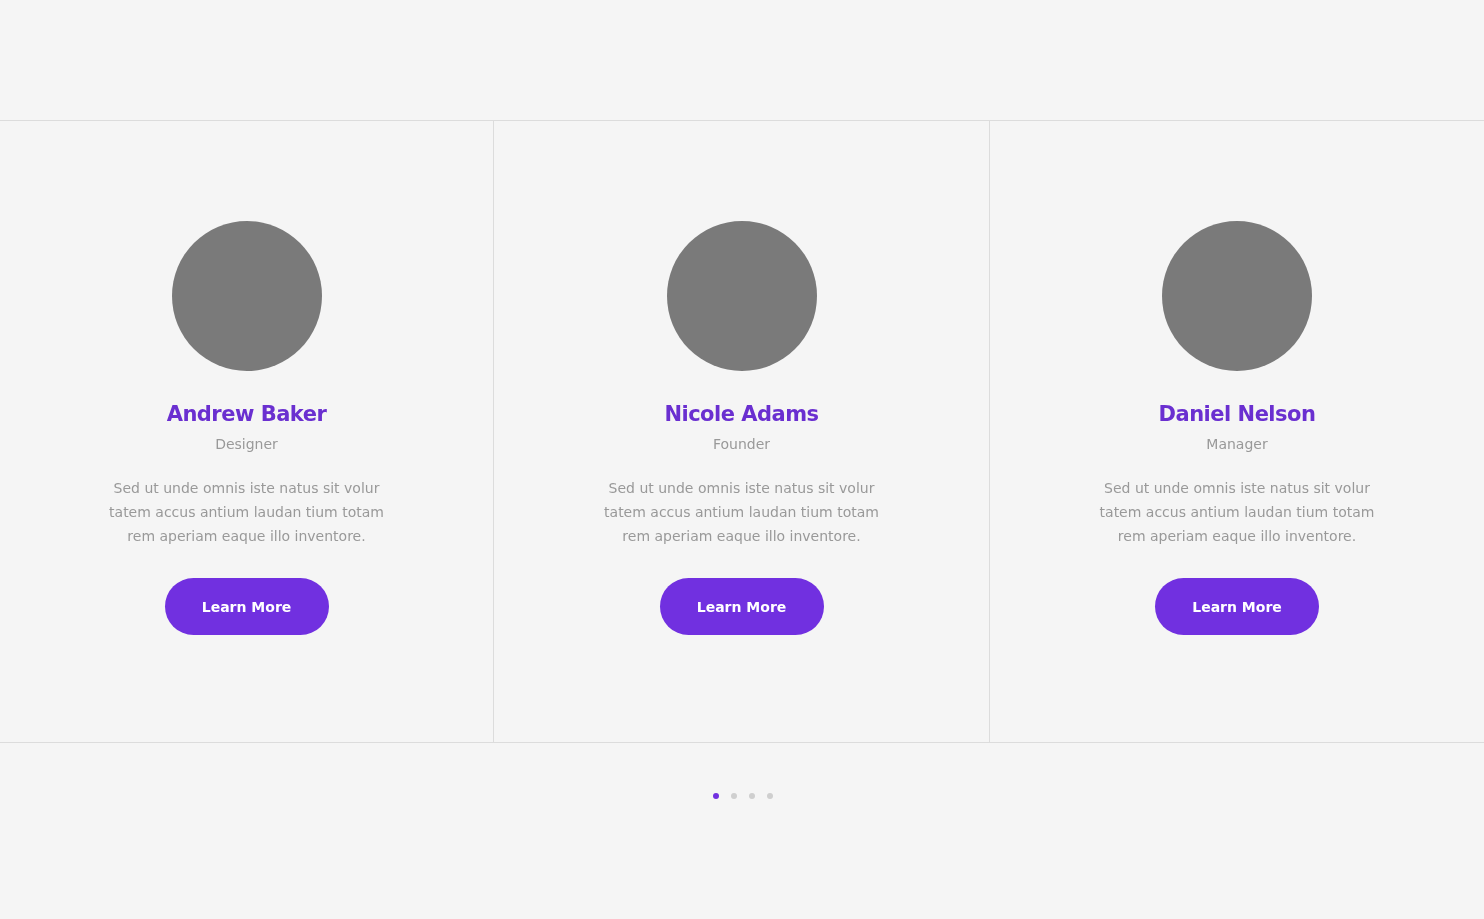 The height and width of the screenshot is (919, 1484). Describe the element at coordinates (1237, 444) in the screenshot. I see `member-role: Manager` at that location.